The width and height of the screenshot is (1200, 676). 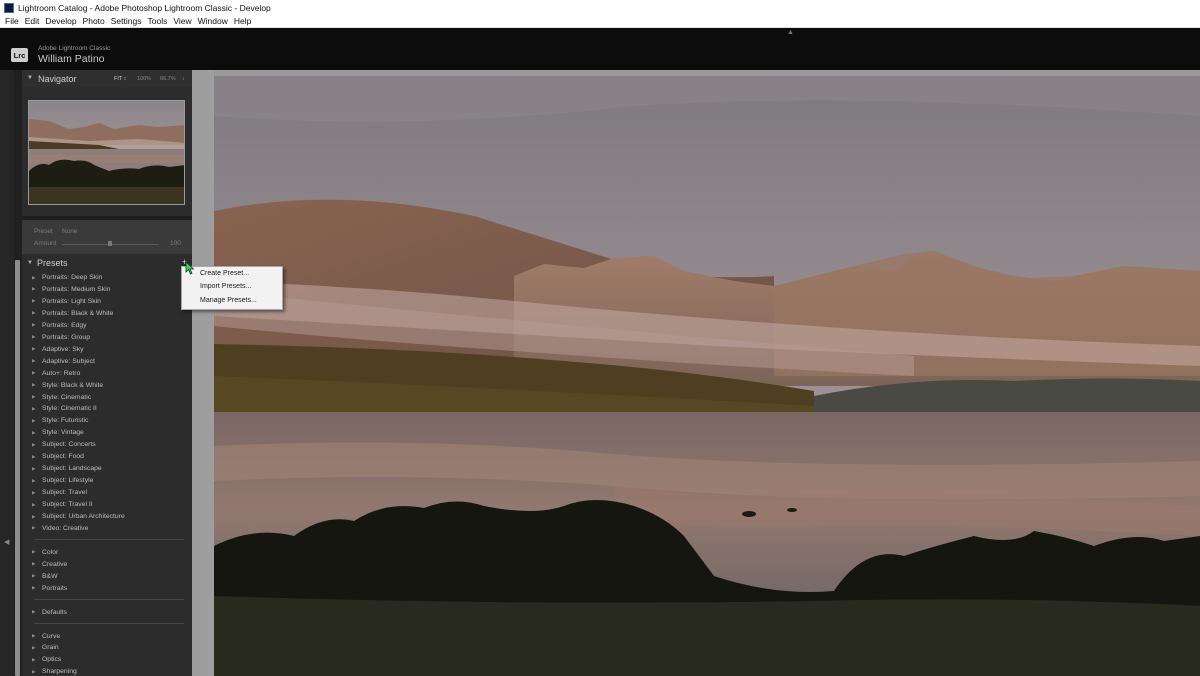 What do you see at coordinates (52, 660) in the screenshot?
I see `preset-group-label: Optics` at bounding box center [52, 660].